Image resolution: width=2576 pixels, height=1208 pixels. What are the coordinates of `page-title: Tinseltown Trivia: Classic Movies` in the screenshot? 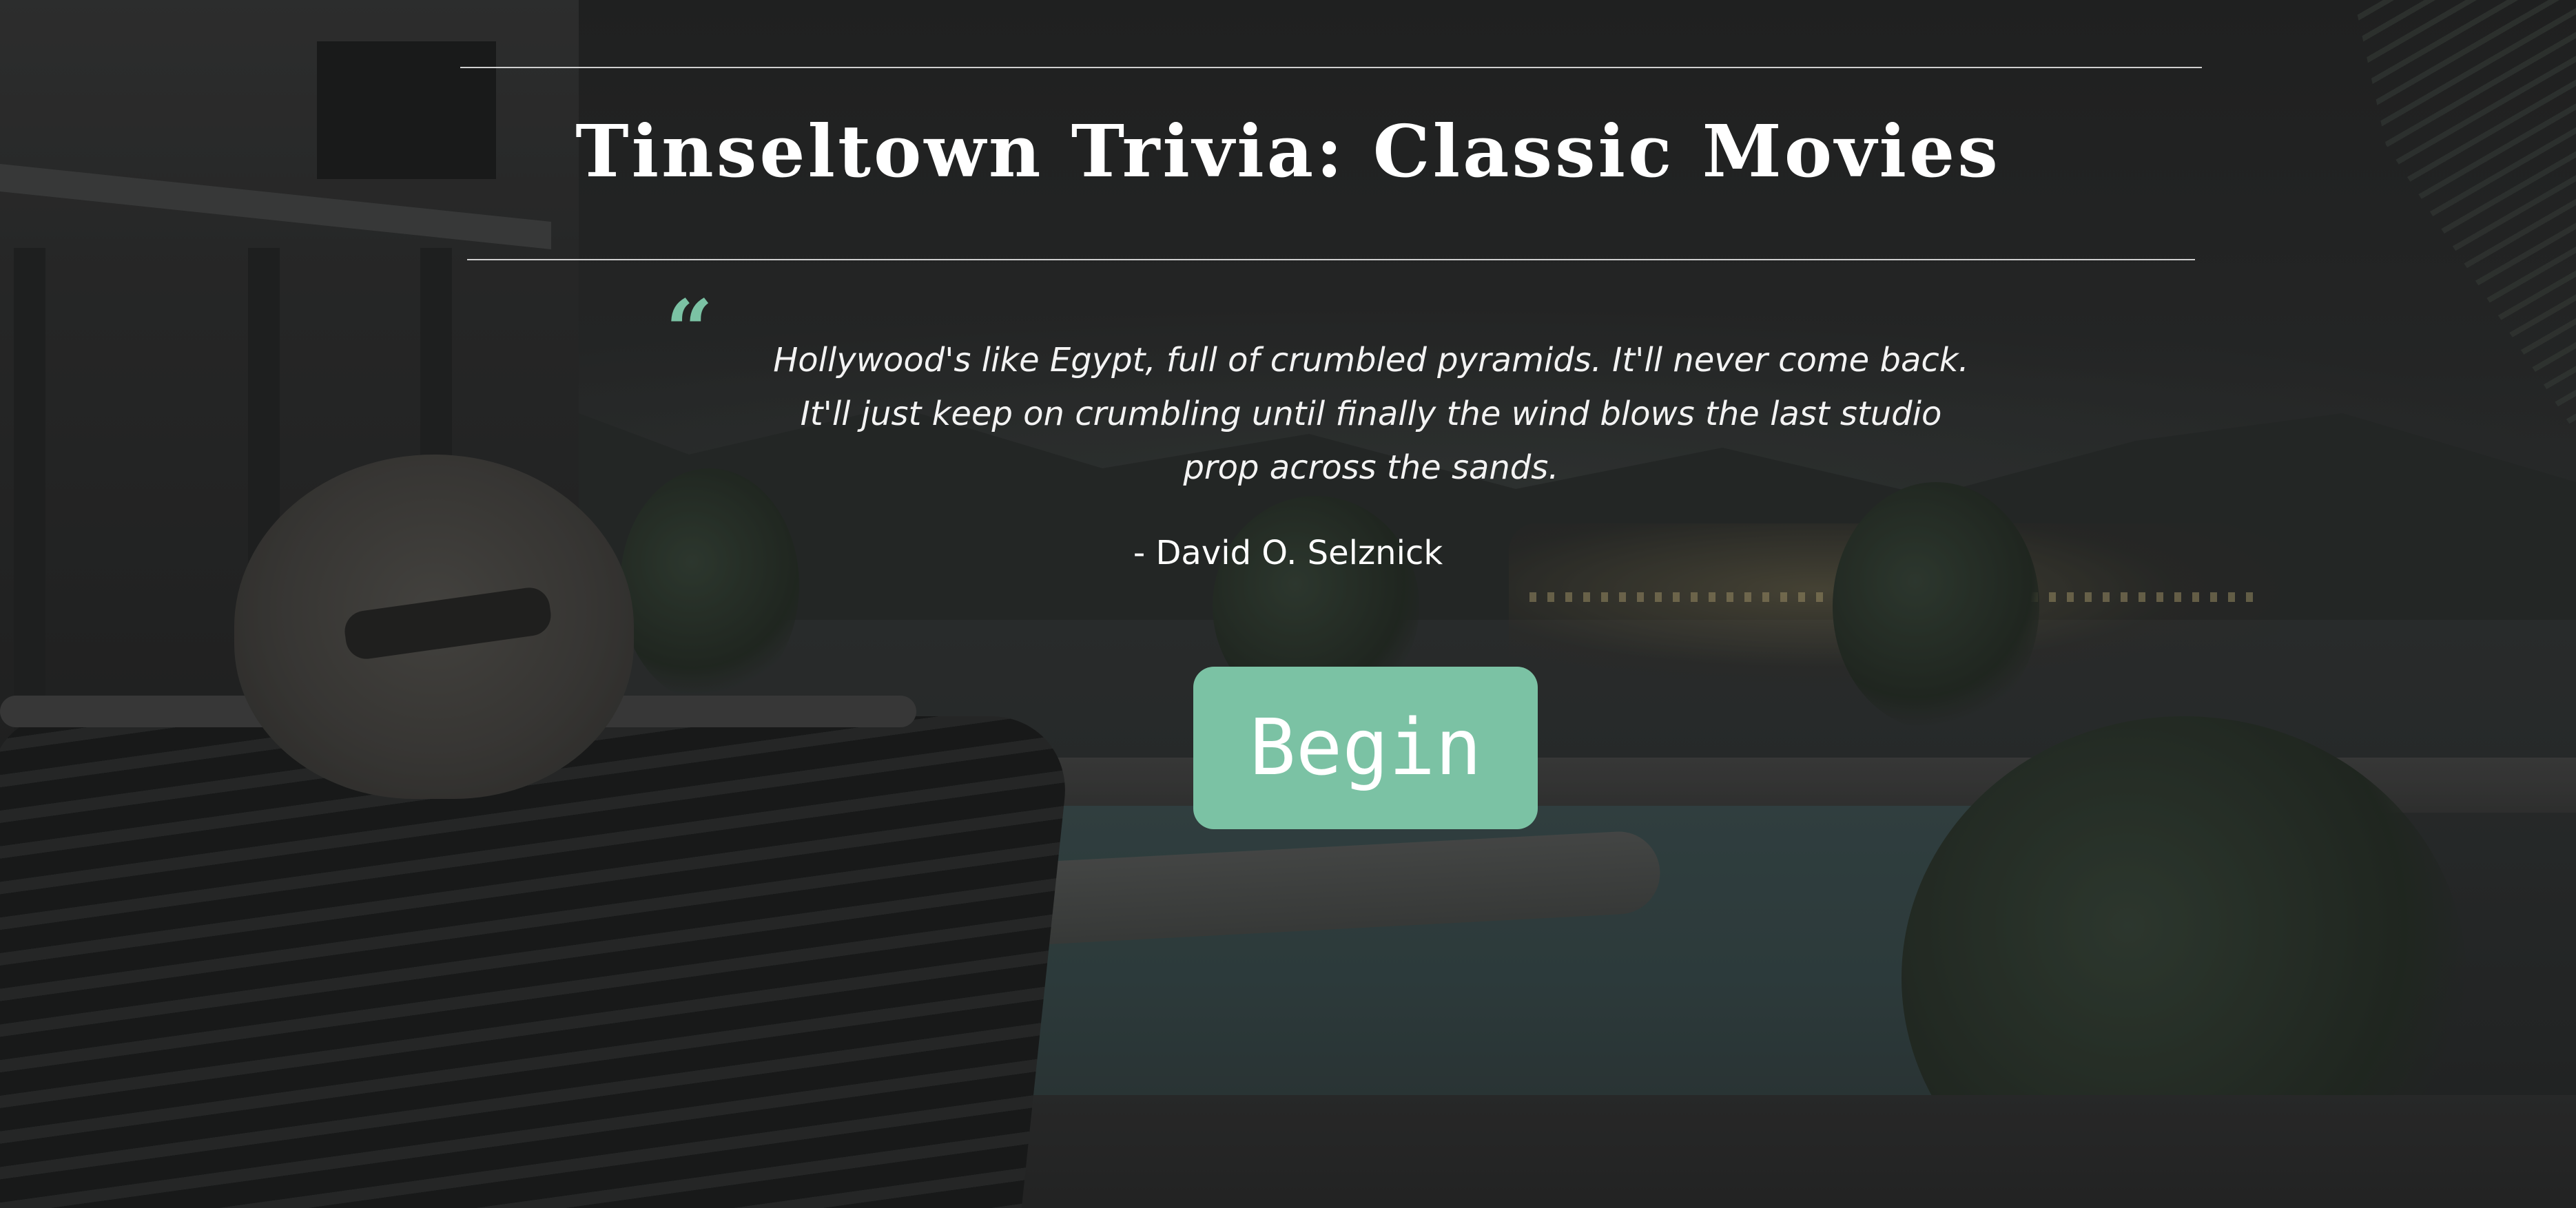 It's located at (1288, 151).